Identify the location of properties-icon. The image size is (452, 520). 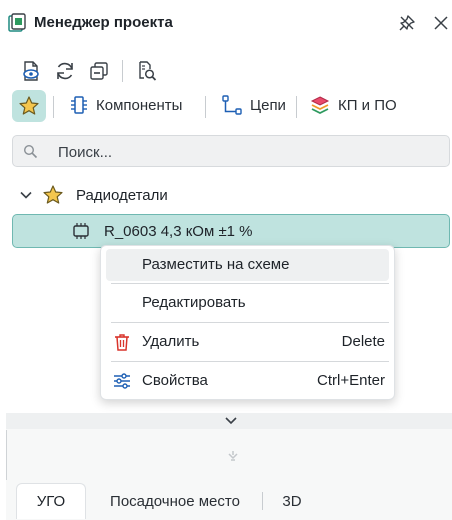
(122, 381).